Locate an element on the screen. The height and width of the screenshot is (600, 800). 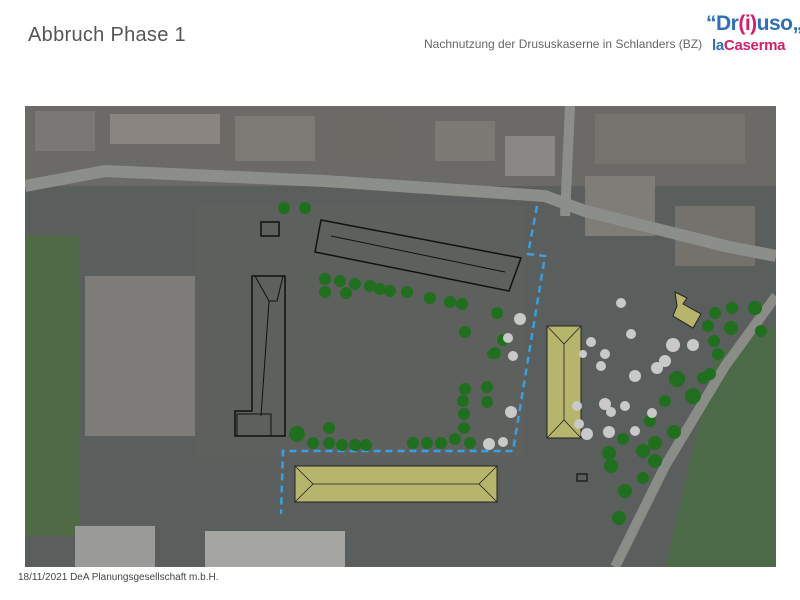
field-west is located at coordinates (52, 386).